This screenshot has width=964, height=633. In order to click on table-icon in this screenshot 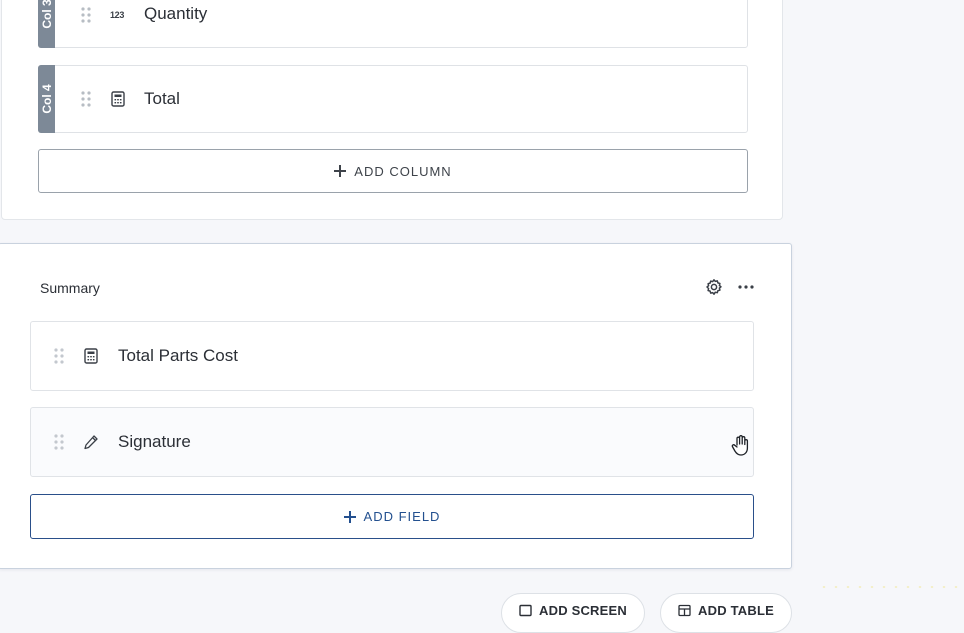, I will do `click(684, 610)`.